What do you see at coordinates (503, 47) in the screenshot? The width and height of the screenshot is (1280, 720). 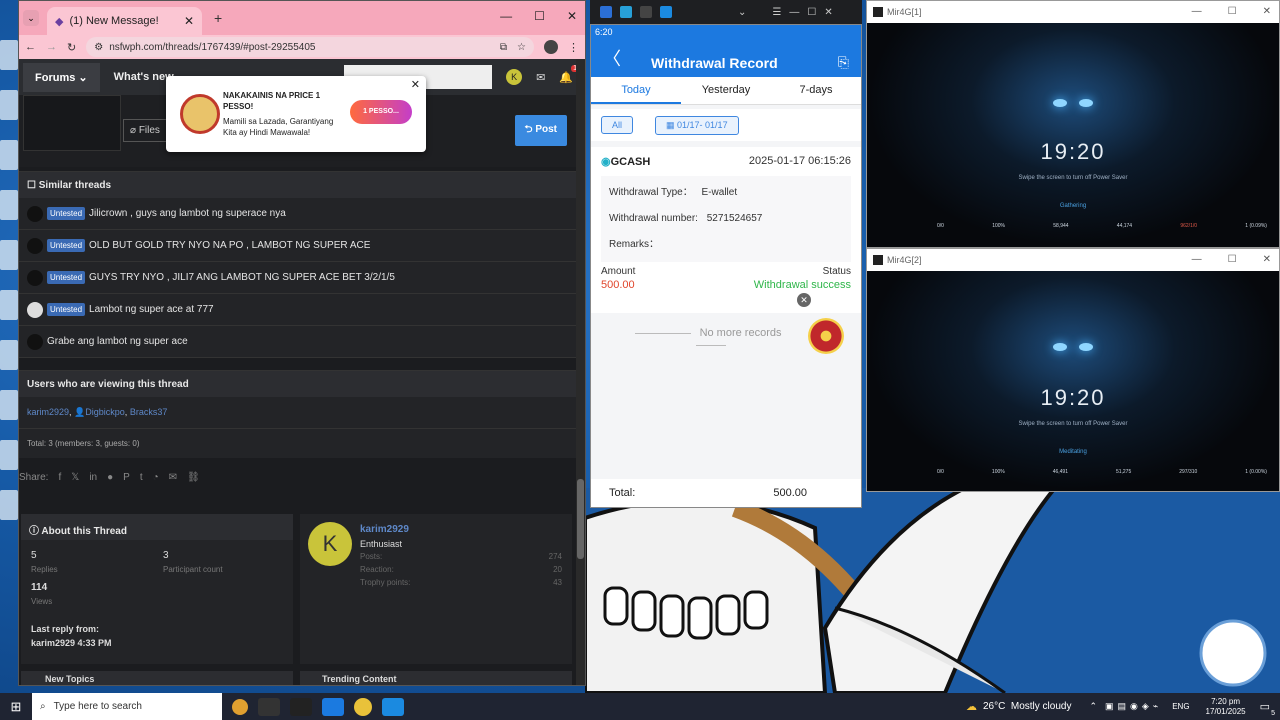 I see `install-icon: ⧉` at bounding box center [503, 47].